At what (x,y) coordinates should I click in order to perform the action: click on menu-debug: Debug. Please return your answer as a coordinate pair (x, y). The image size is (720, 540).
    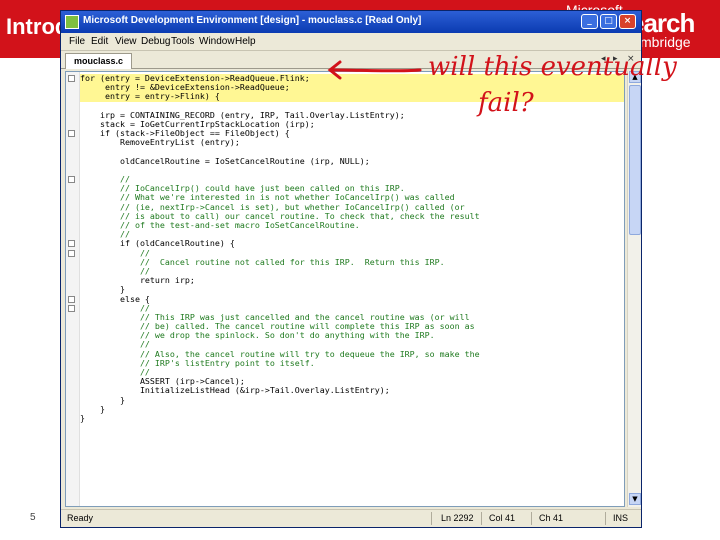
    Looking at the image, I should click on (155, 41).